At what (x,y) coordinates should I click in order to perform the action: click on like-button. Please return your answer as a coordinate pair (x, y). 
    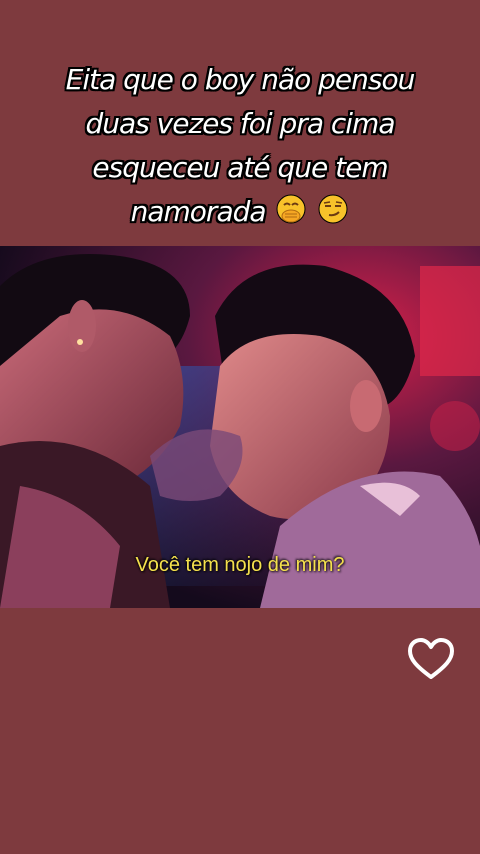
    Looking at the image, I should click on (431, 660).